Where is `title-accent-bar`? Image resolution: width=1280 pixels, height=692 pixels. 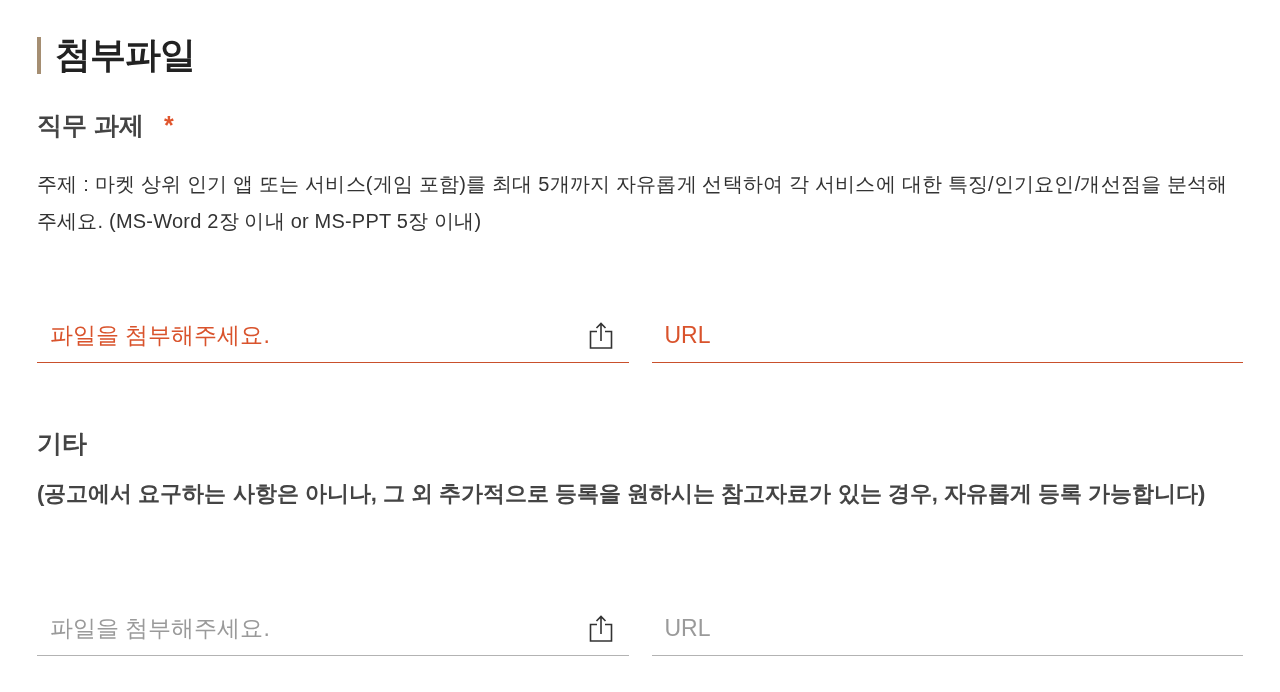 title-accent-bar is located at coordinates (39, 55).